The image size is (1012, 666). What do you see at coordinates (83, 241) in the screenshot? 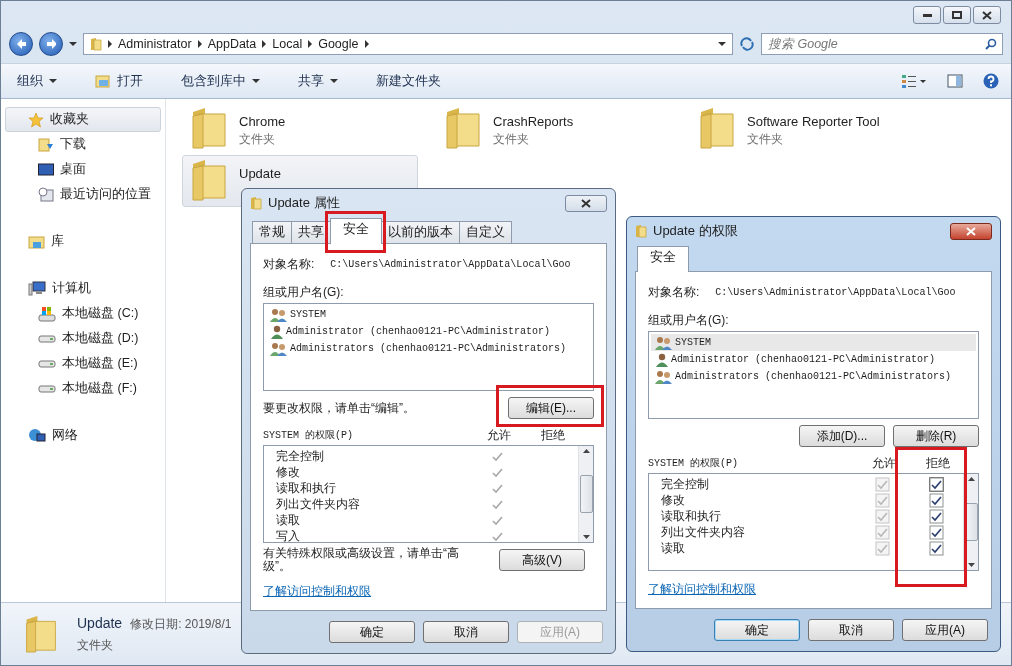
I see `nav-item: 库` at bounding box center [83, 241].